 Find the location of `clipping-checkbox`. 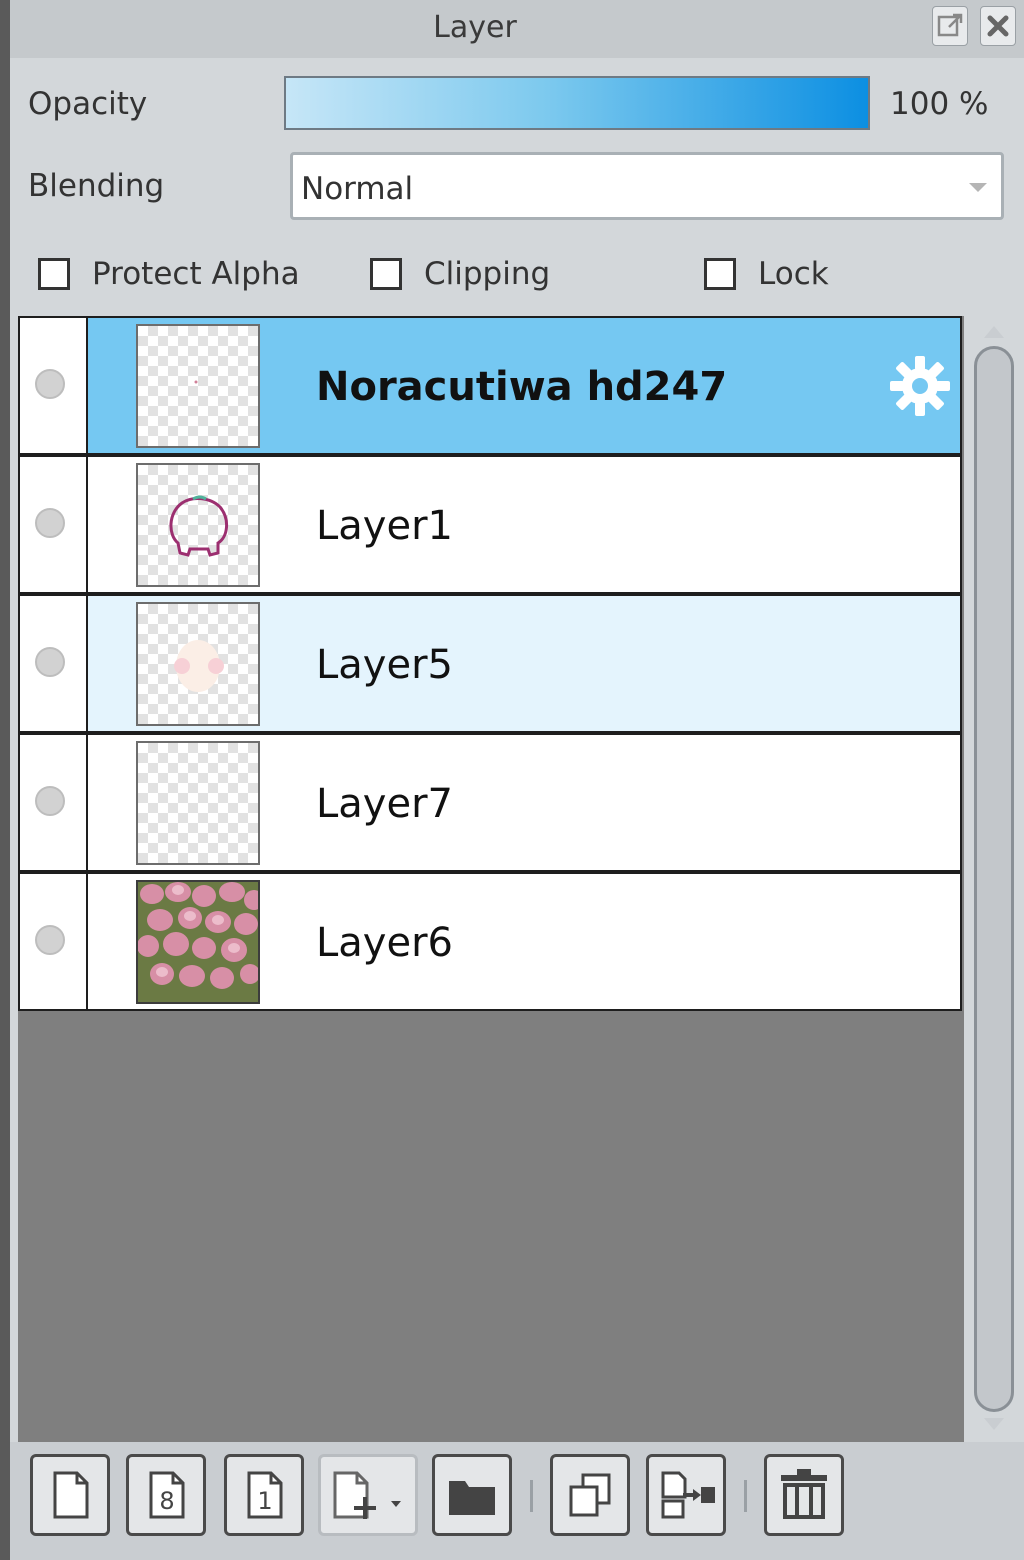

clipping-checkbox is located at coordinates (386, 274).